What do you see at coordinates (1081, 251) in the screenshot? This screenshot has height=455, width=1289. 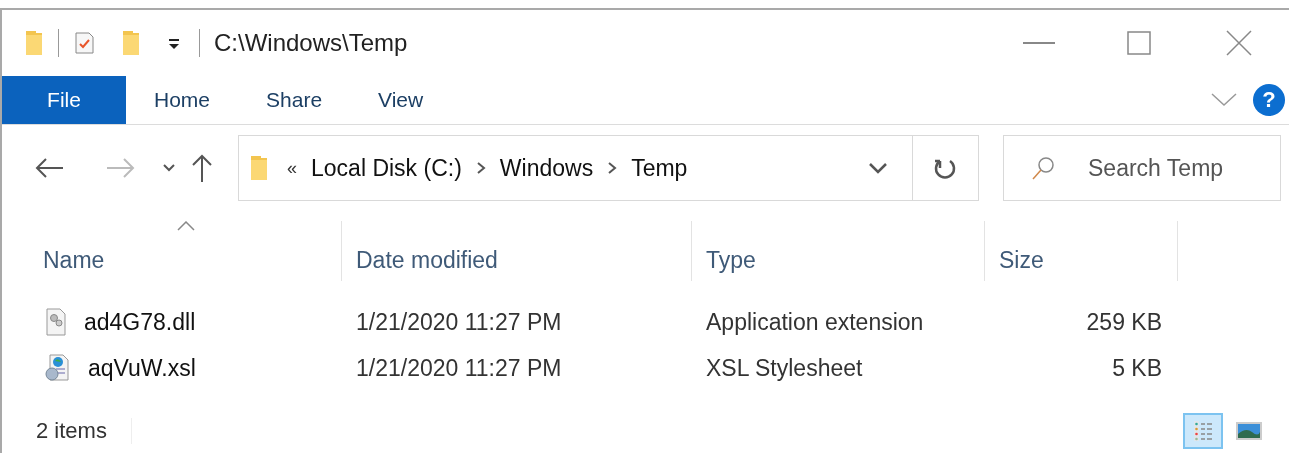 I see `column-header: Size` at bounding box center [1081, 251].